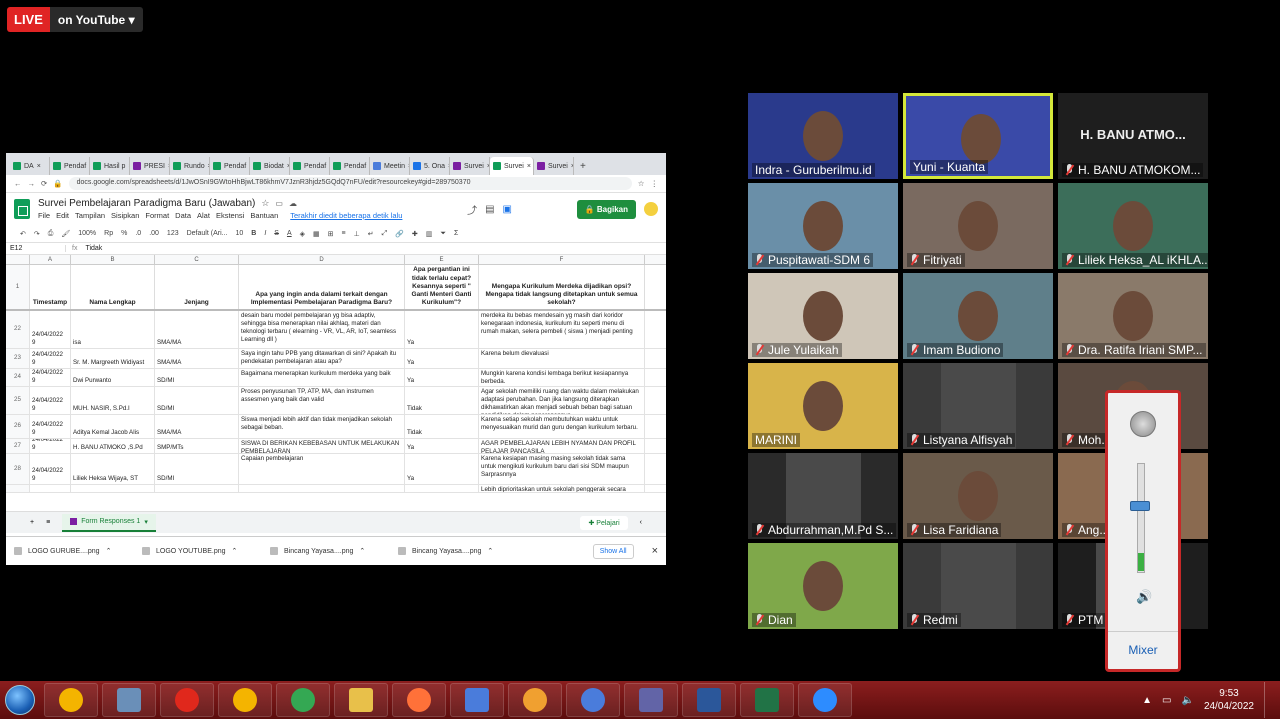  What do you see at coordinates (203, 215) in the screenshot?
I see `menu-item: Alat` at bounding box center [203, 215].